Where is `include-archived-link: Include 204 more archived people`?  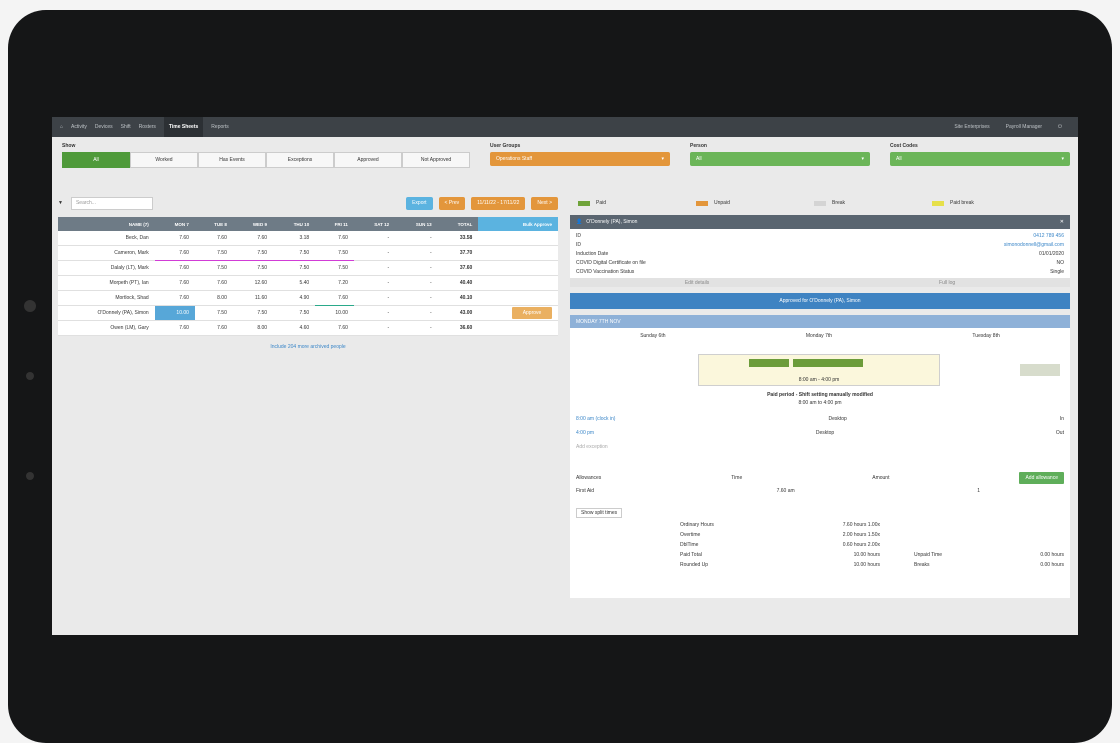
include-archived-link: Include 204 more archived people is located at coordinates (308, 347).